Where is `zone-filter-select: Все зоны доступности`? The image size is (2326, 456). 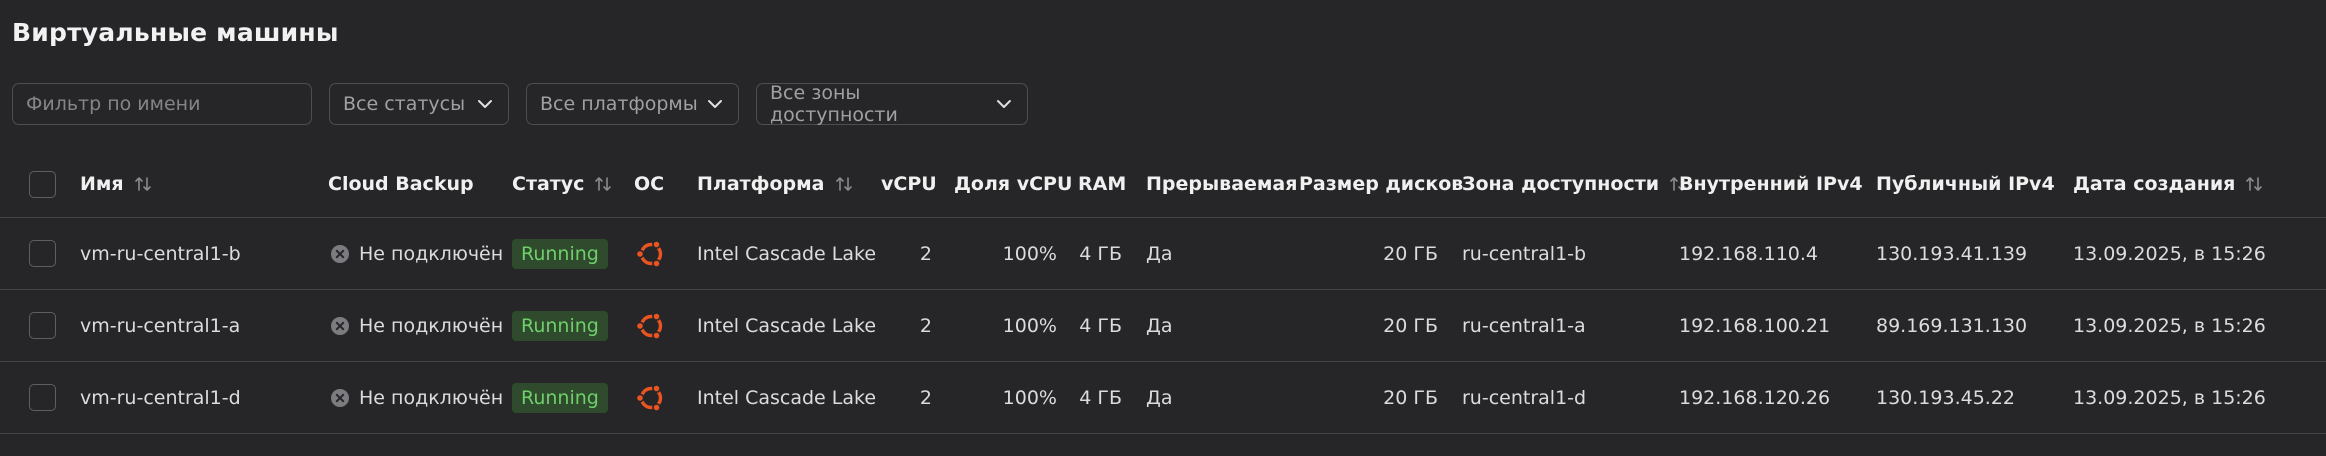
zone-filter-select: Все зоны доступности is located at coordinates (892, 104).